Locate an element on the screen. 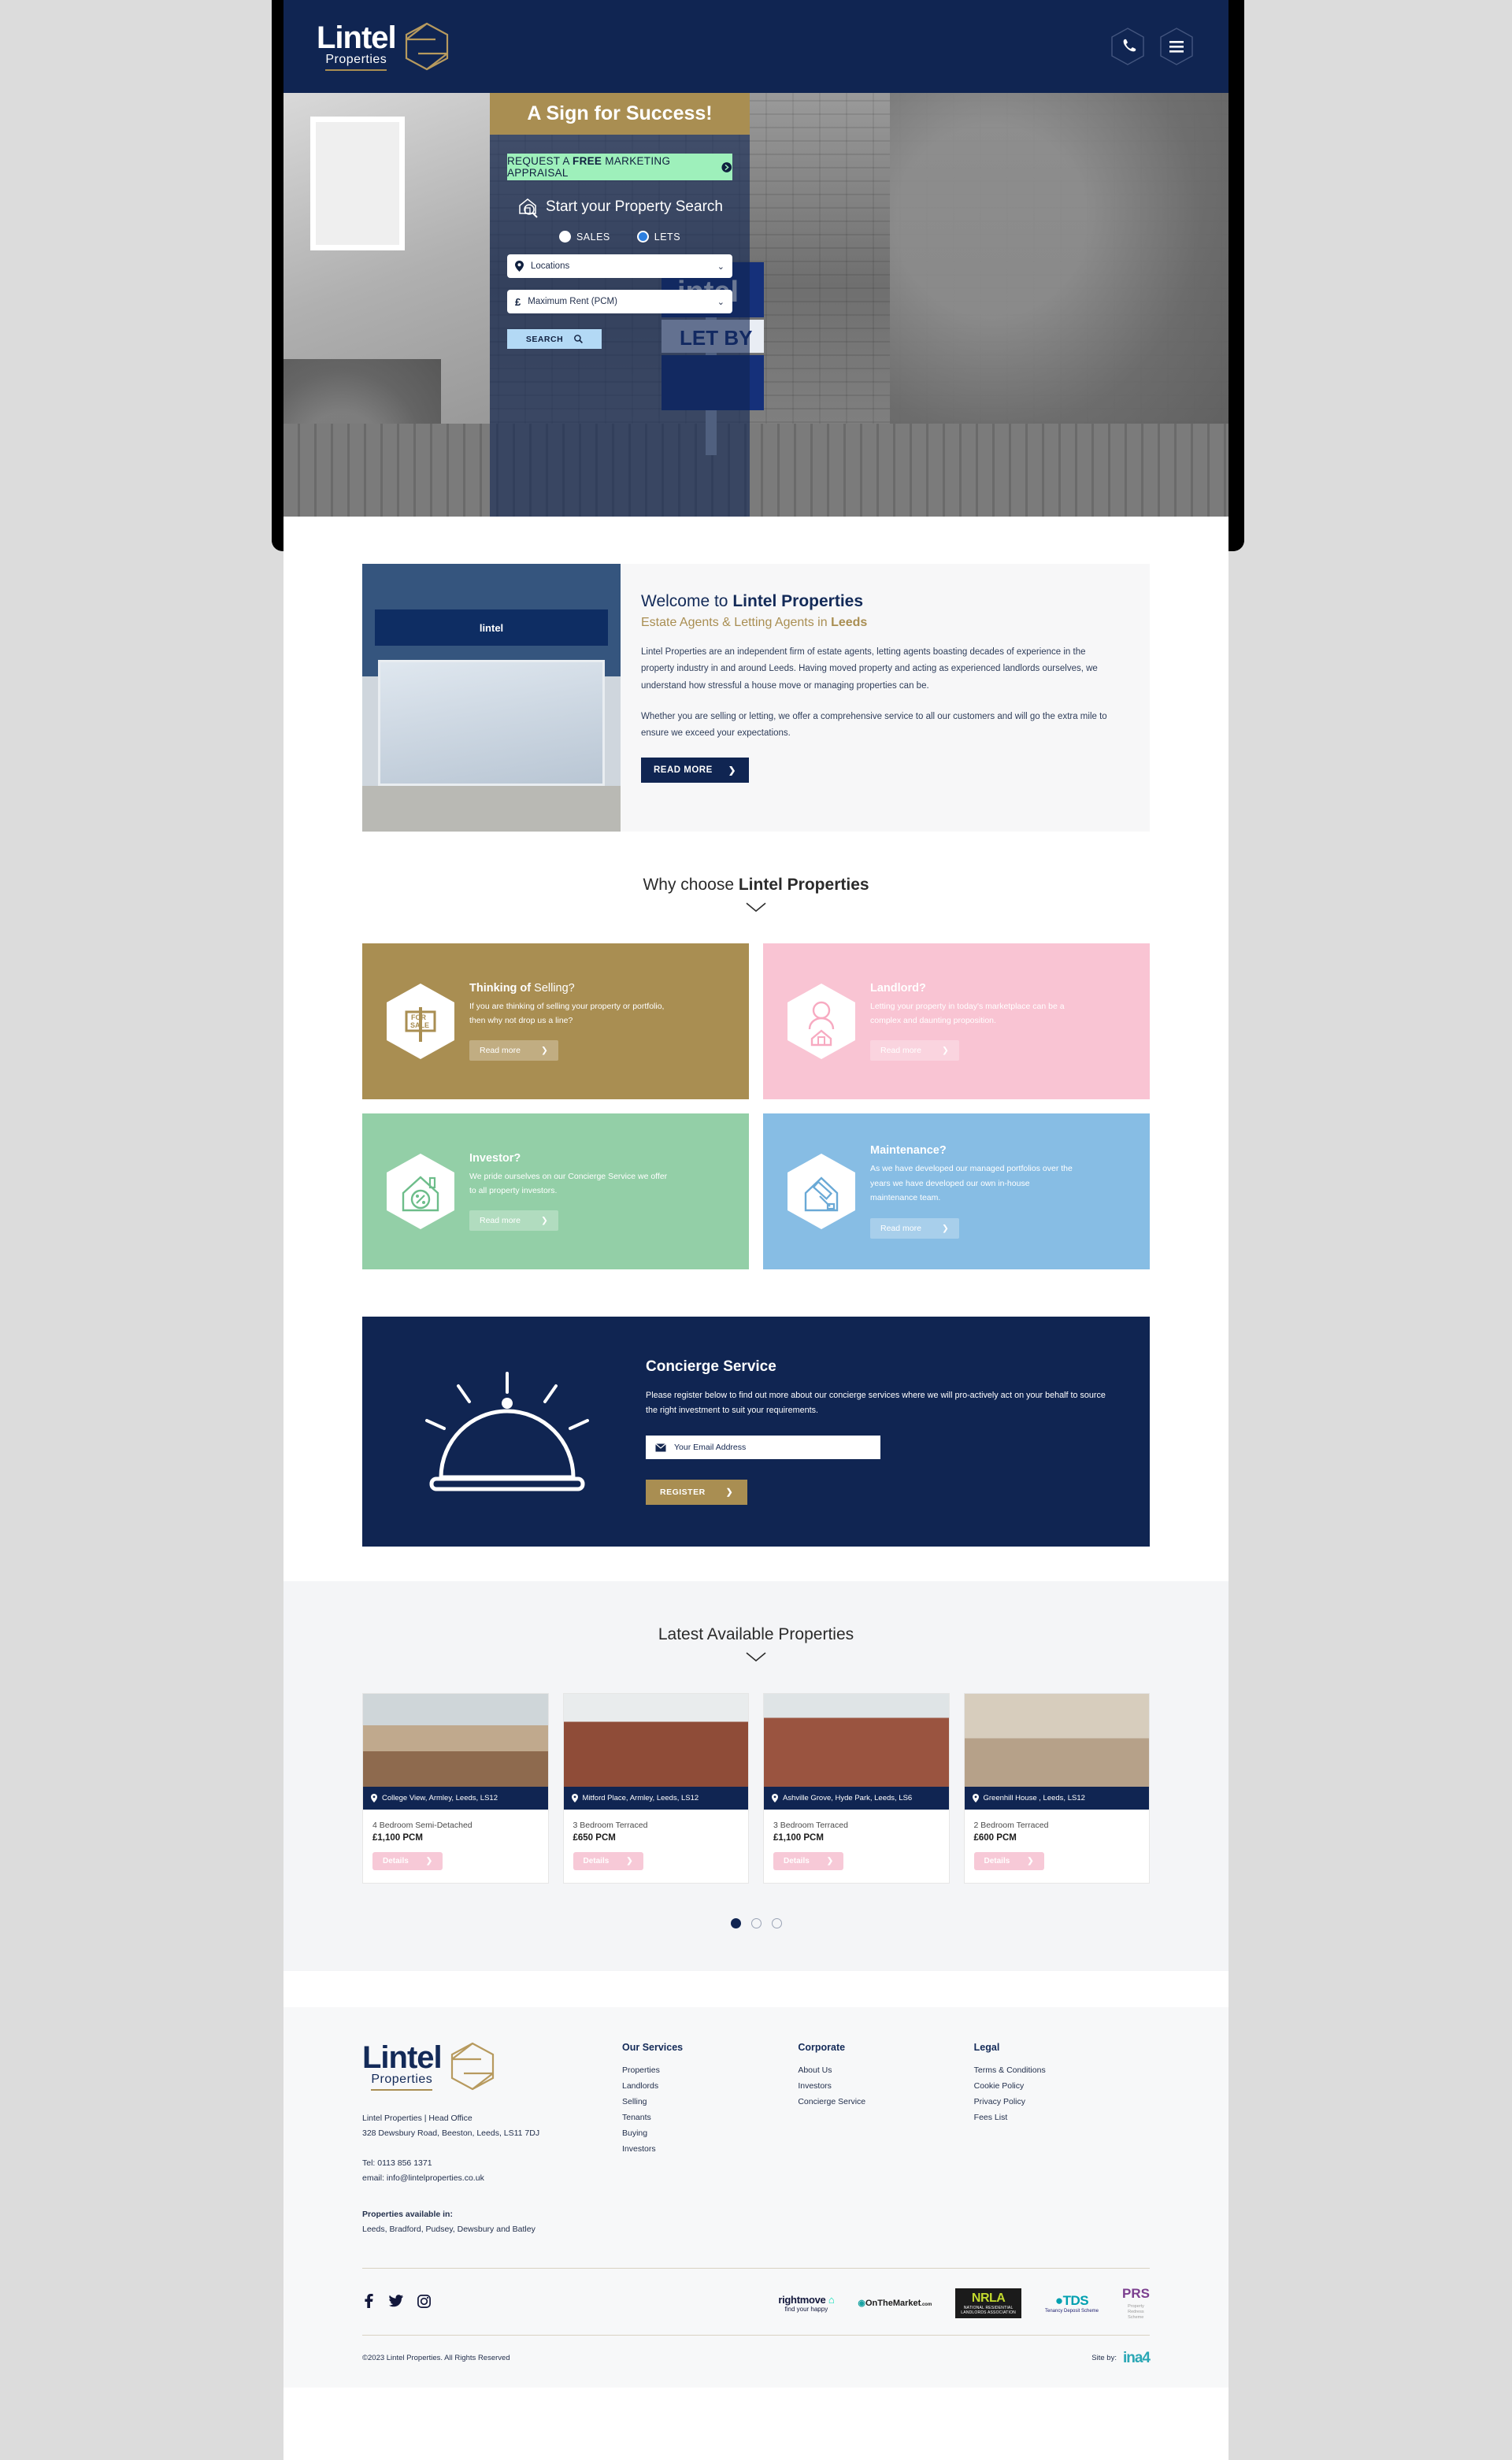 This screenshot has width=1512, height=2460. twitter-icon is located at coordinates (396, 2303).